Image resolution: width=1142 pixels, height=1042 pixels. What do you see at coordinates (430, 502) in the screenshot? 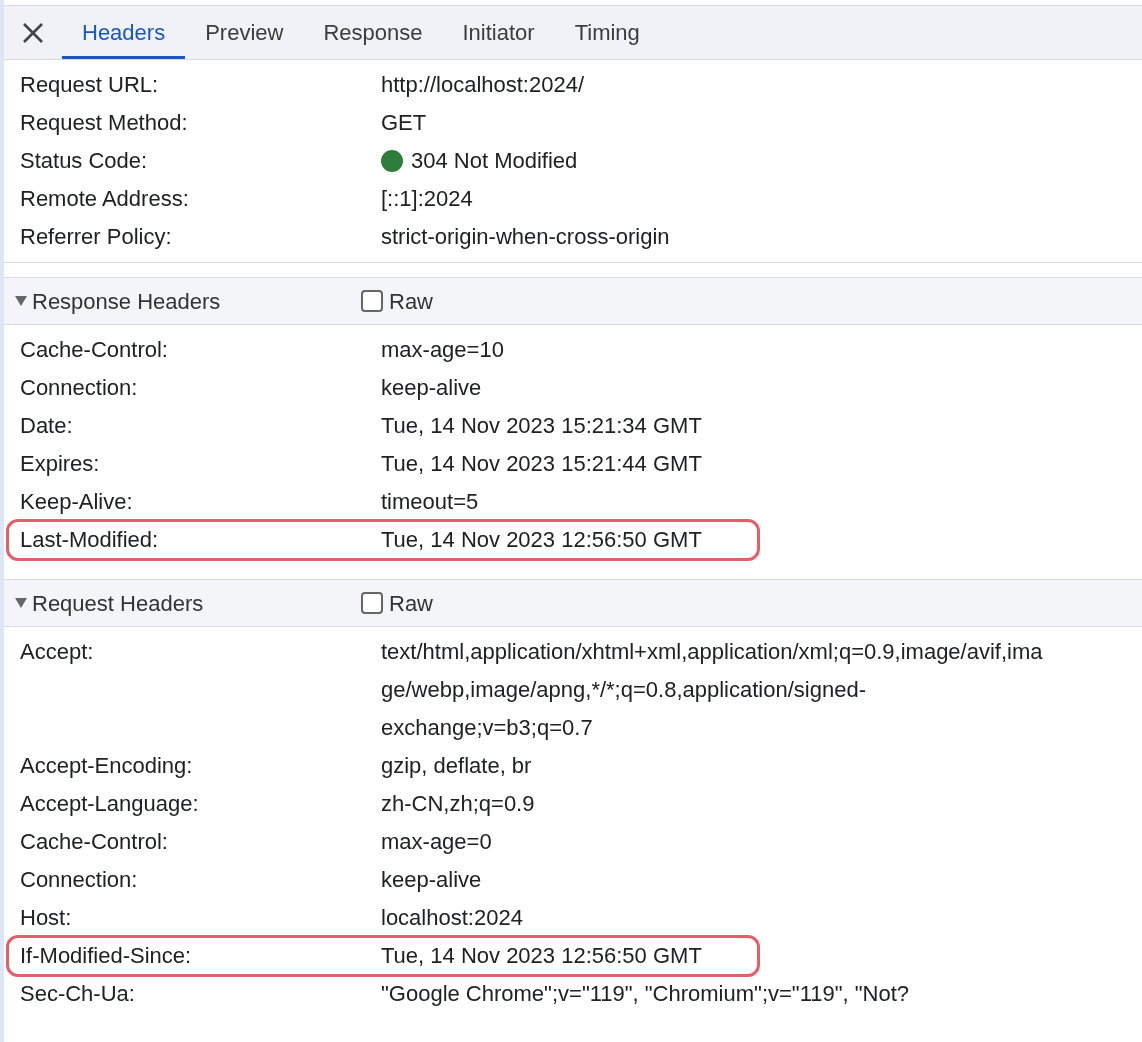
I see `header-value: timeout=5` at bounding box center [430, 502].